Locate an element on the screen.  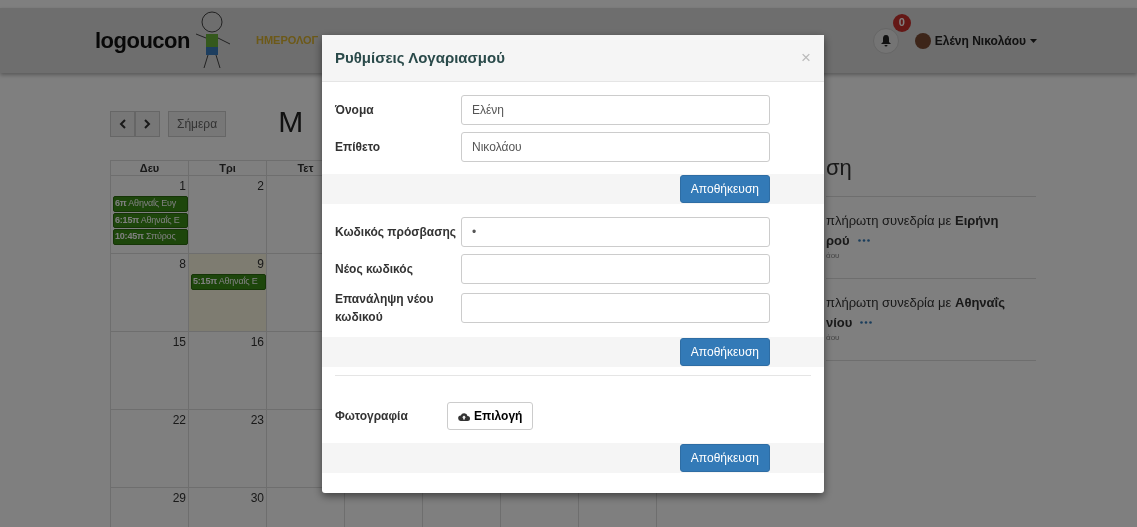
month-title: Μ is located at coordinates (291, 122).